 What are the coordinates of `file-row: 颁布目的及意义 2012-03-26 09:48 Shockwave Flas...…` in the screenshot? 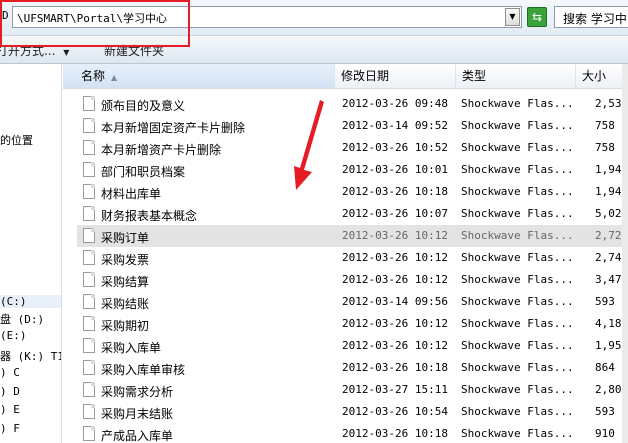 It's located at (352, 104).